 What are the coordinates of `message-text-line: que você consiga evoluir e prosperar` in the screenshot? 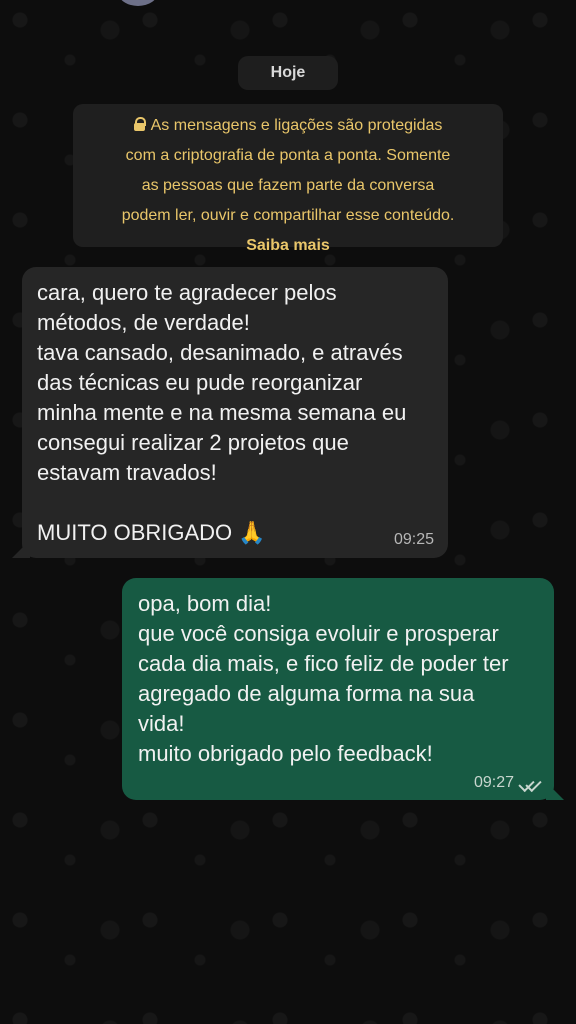 It's located at (318, 633).